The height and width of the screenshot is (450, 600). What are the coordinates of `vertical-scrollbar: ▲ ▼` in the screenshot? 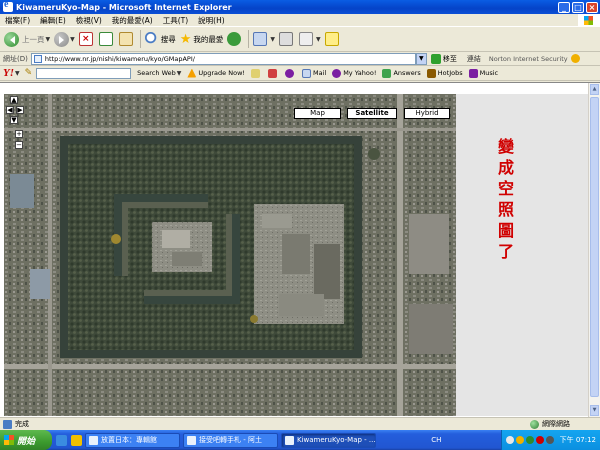 It's located at (594, 250).